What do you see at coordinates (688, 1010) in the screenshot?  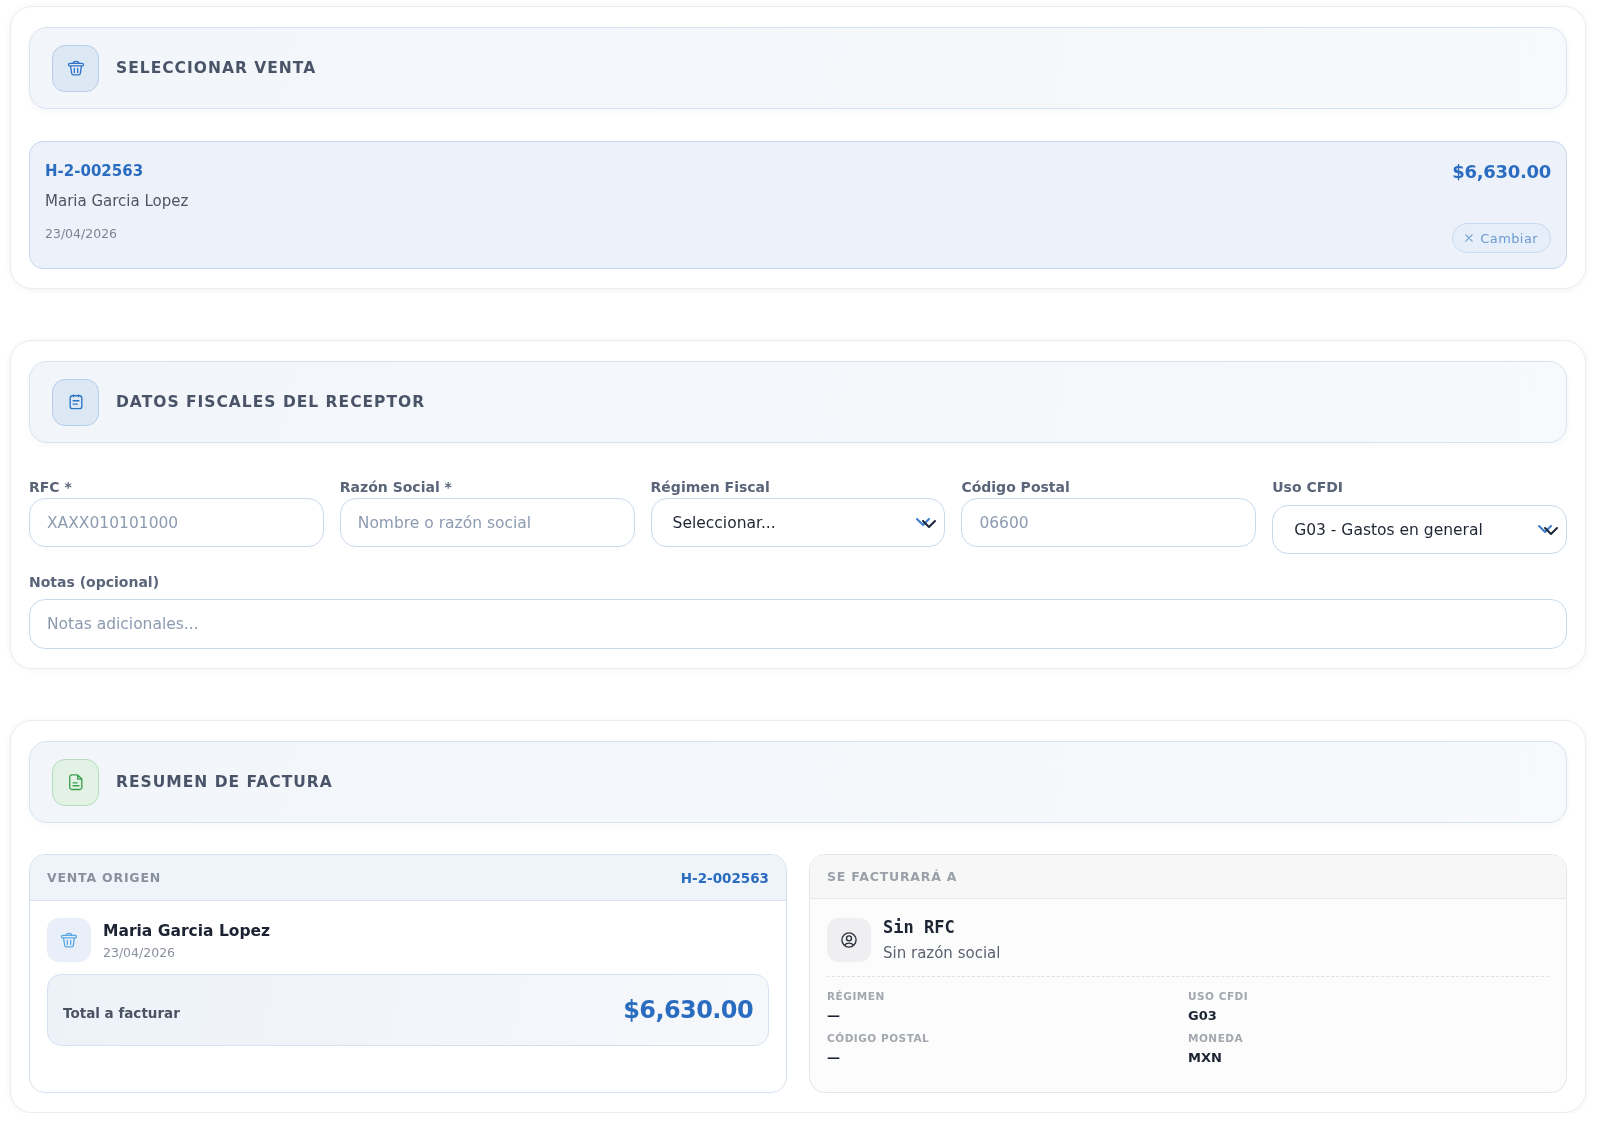 I see `total-amount: $6,630.00` at bounding box center [688, 1010].